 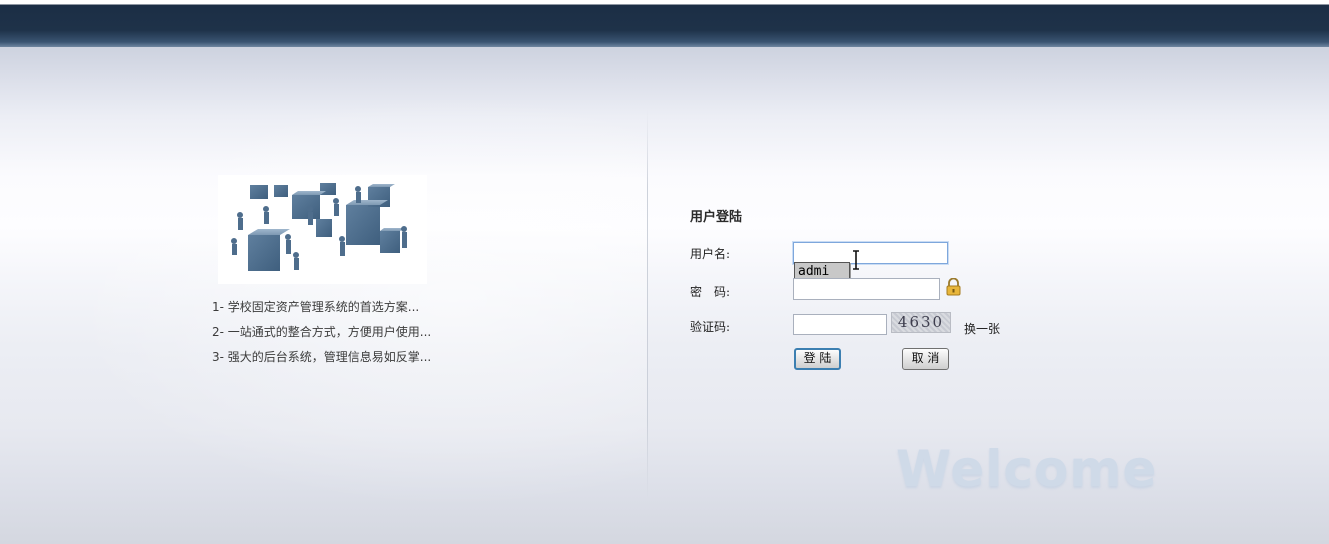 What do you see at coordinates (647, 305) in the screenshot?
I see `panel-divider` at bounding box center [647, 305].